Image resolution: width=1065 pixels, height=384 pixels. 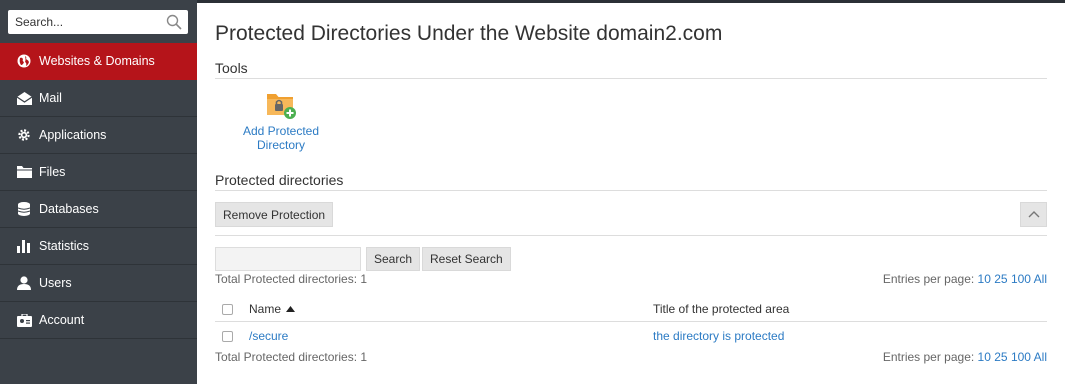 I want to click on sidebar-item-websites-domains: Websites & Domains, so click(x=98, y=61).